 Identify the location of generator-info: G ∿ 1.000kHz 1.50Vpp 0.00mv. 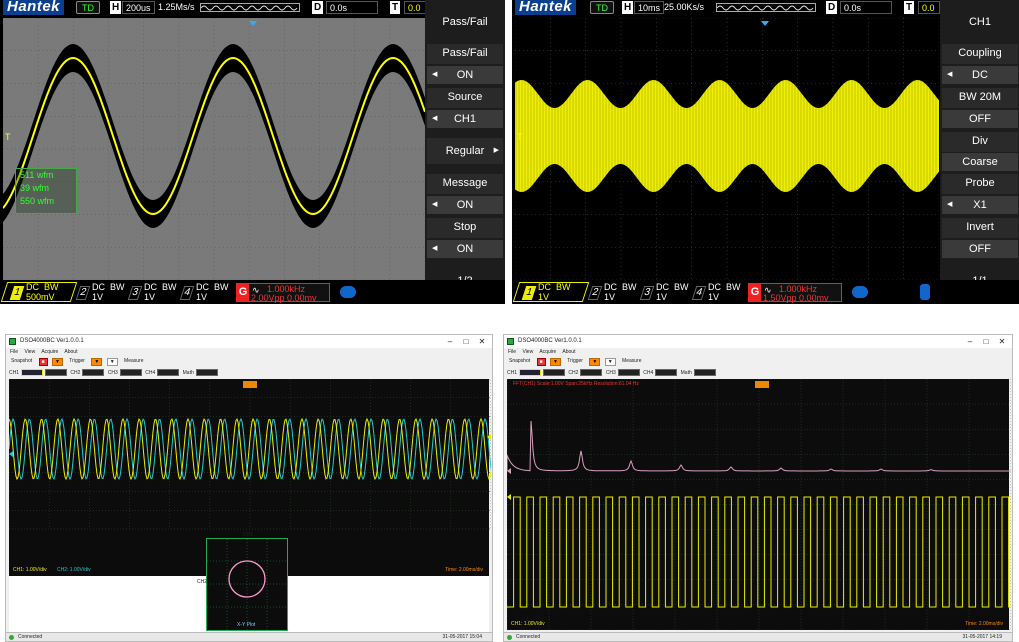
(795, 293).